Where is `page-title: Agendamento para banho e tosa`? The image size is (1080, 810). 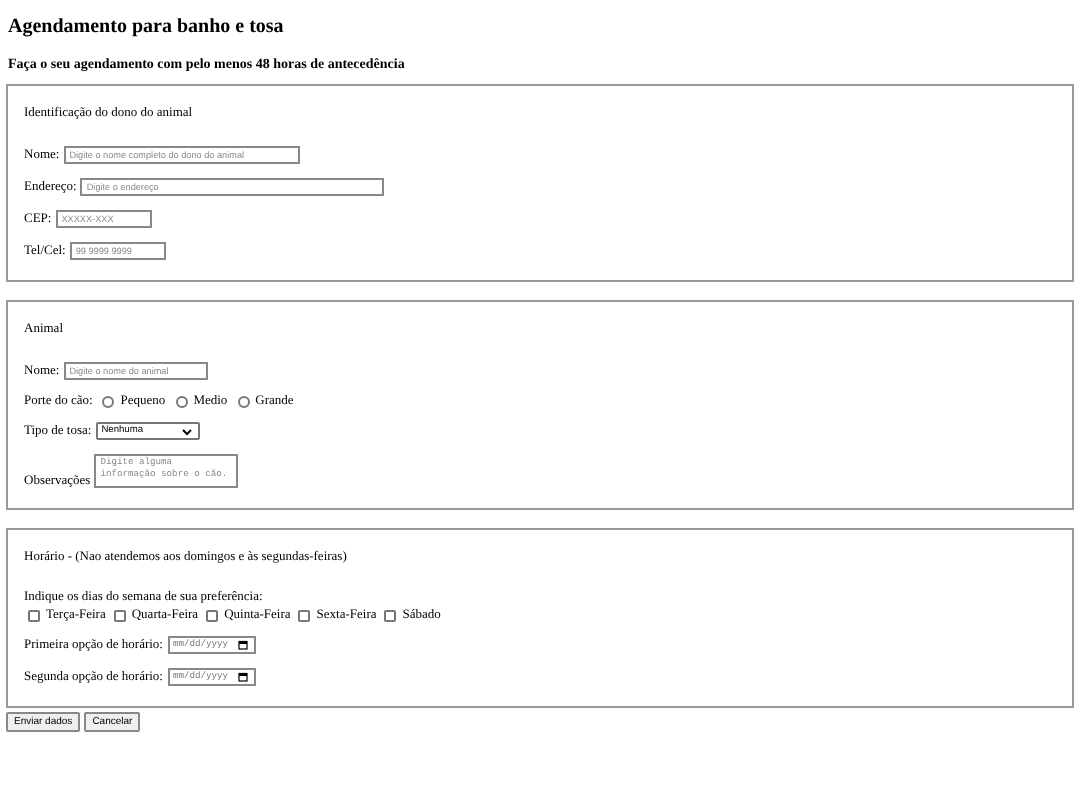
page-title: Agendamento para banho e tosa is located at coordinates (147, 27).